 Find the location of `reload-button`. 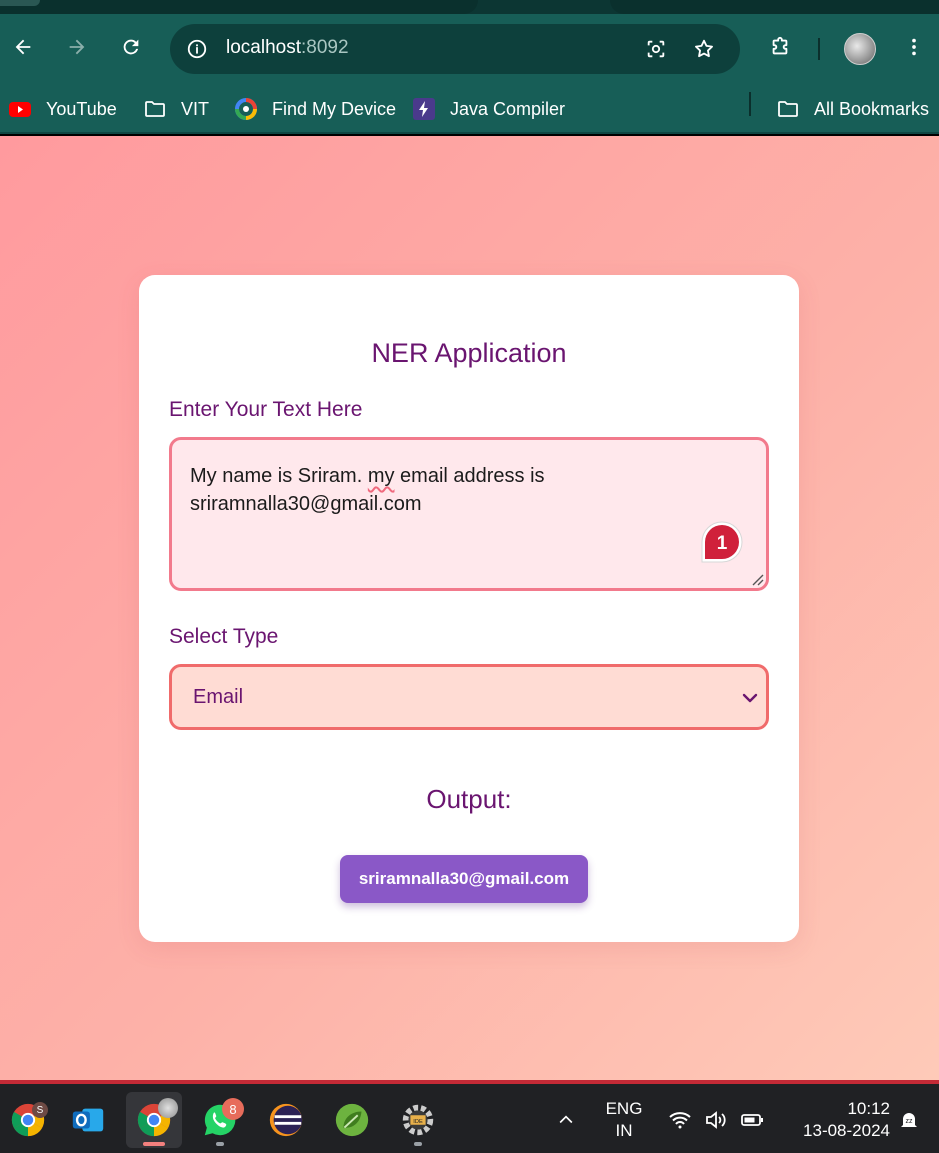

reload-button is located at coordinates (131, 47).